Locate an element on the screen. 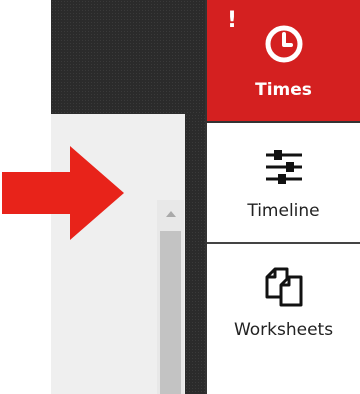  nav-item-times: ! Times is located at coordinates (283, 60).